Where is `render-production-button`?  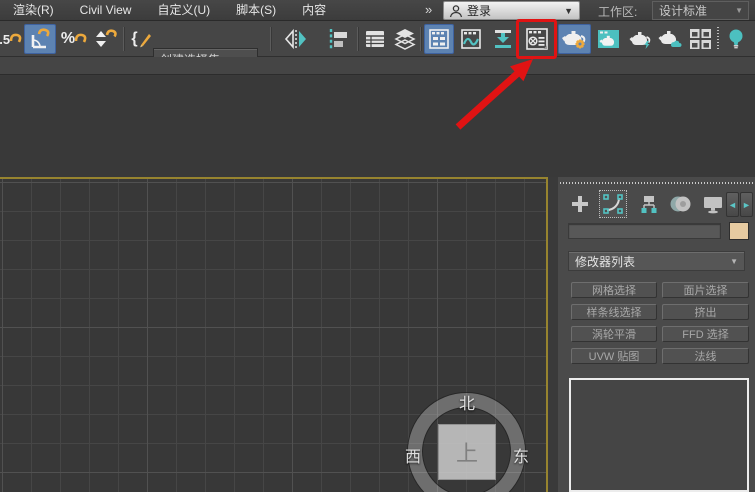
render-production-button is located at coordinates (640, 39).